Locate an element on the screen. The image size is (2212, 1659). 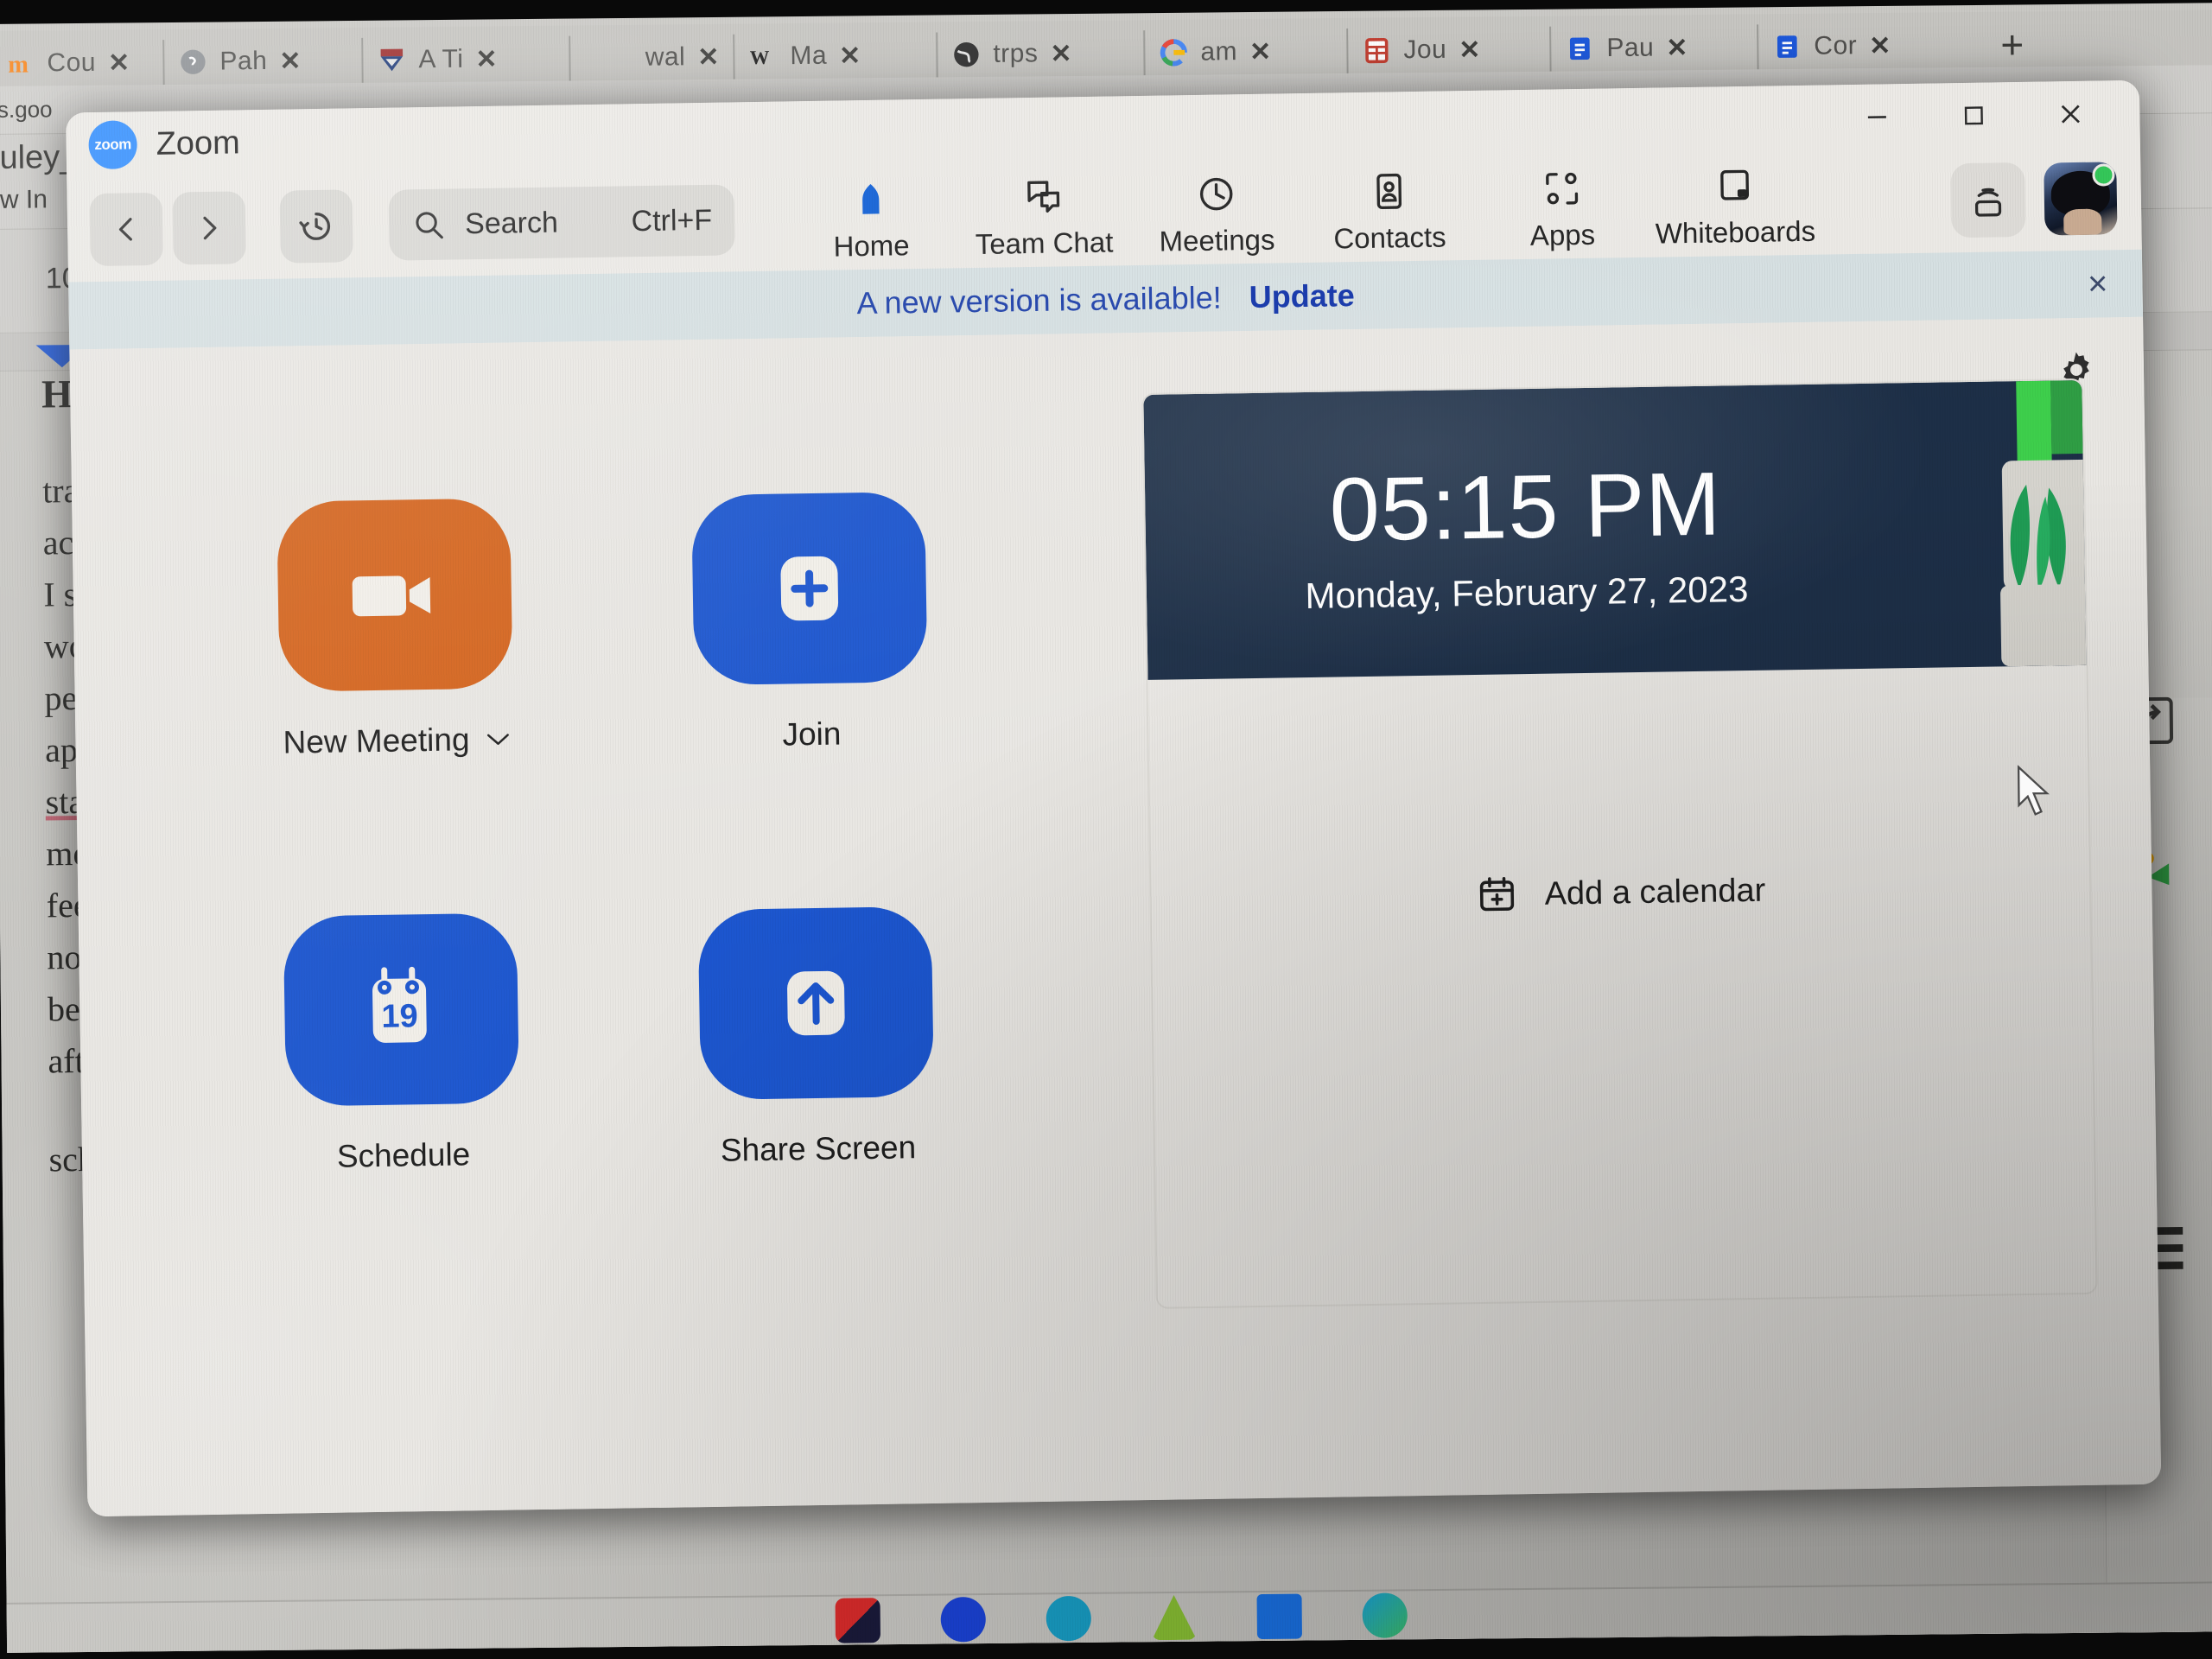
background-tab: wal ✕ is located at coordinates (652, 57).